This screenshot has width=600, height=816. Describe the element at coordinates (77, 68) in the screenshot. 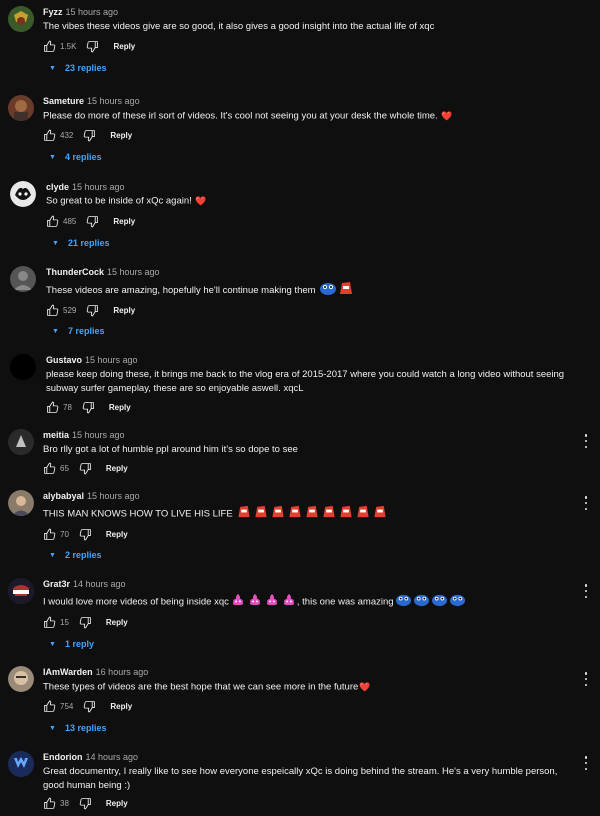

I see `view-replies-button: ▼ 23 replies` at that location.